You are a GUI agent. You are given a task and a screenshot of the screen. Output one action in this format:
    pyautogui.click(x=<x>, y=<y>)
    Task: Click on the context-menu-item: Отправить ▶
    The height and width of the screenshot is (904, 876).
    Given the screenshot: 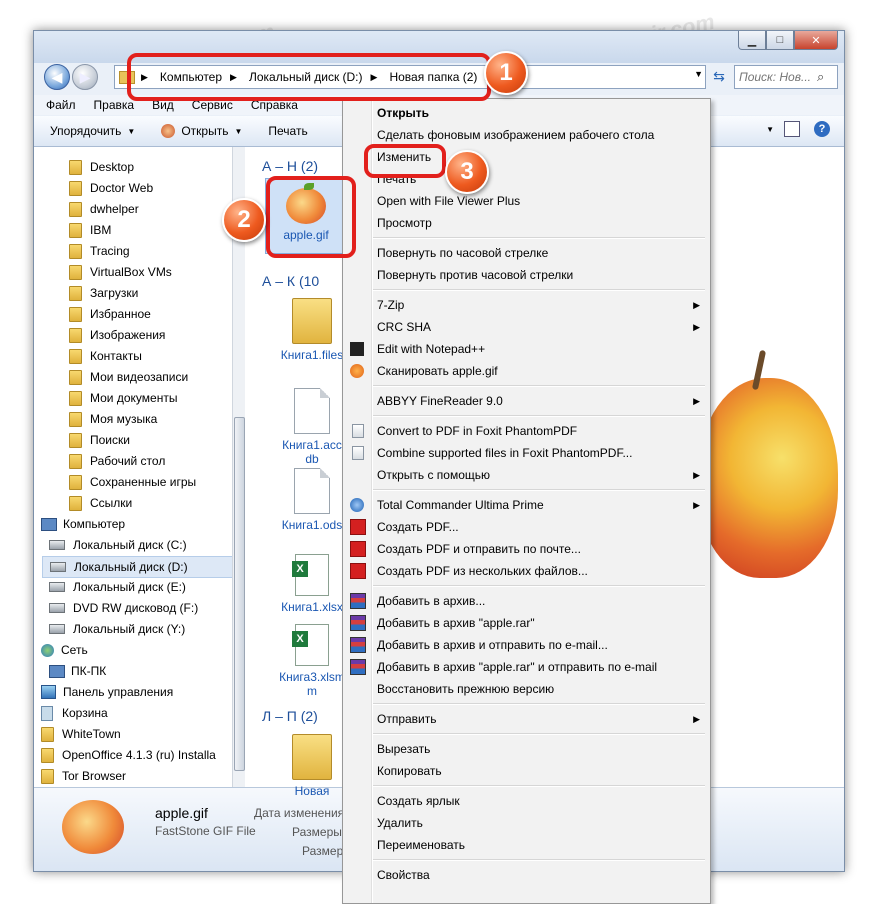 What is the action you would take?
    pyautogui.click(x=526, y=719)
    